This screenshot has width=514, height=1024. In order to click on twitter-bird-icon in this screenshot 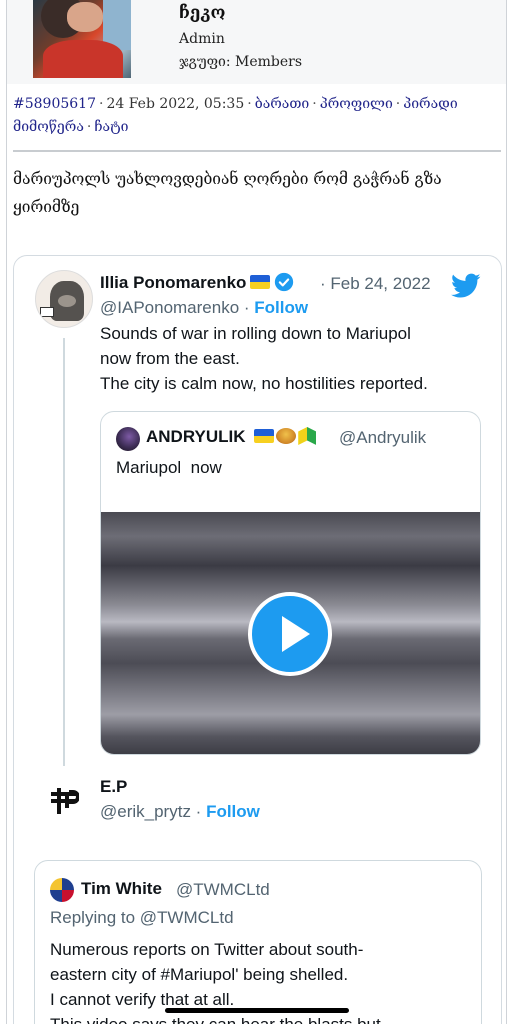, I will do `click(466, 286)`.